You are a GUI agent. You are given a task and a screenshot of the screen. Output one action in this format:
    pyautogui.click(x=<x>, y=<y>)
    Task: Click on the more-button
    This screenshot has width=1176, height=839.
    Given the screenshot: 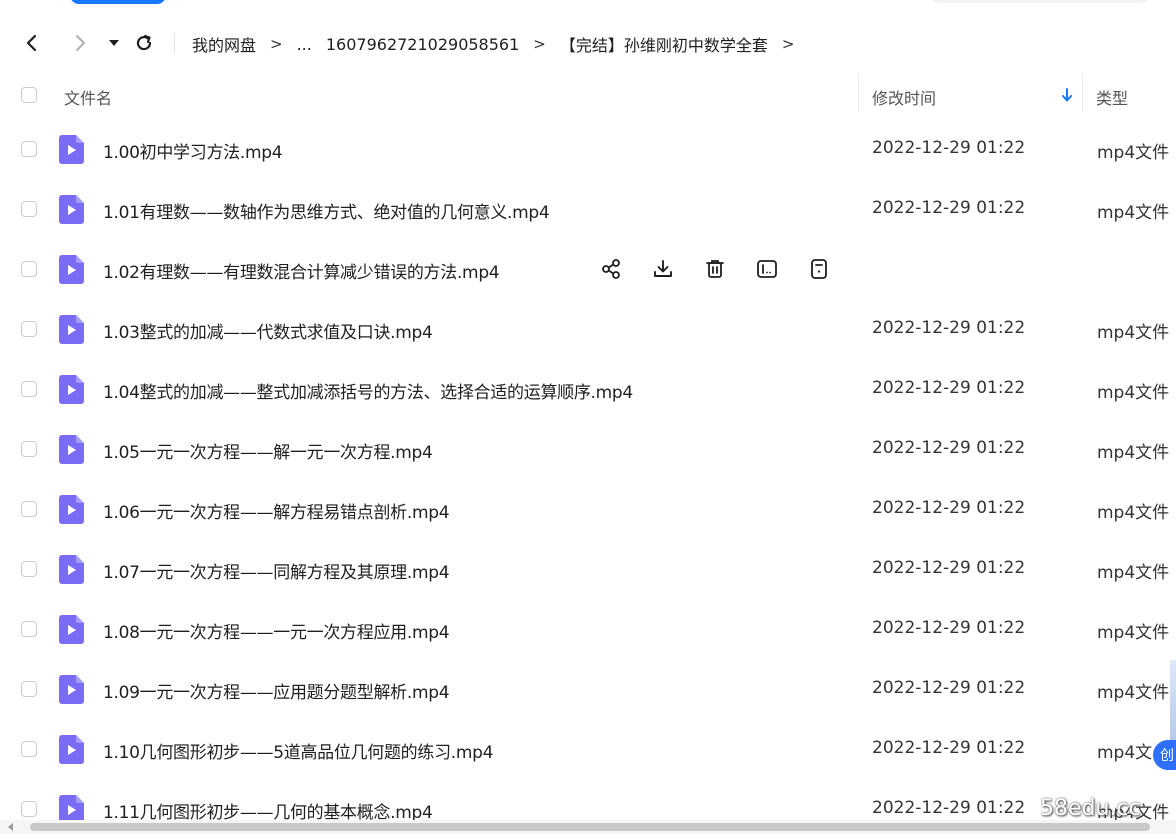 What is the action you would take?
    pyautogui.click(x=819, y=269)
    